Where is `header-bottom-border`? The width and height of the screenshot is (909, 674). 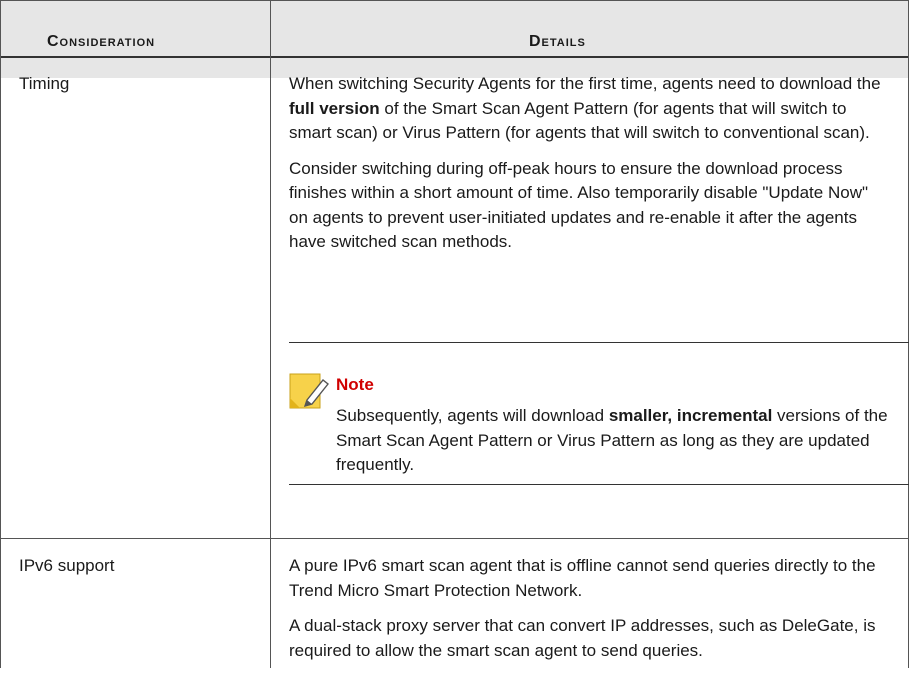 header-bottom-border is located at coordinates (454, 57).